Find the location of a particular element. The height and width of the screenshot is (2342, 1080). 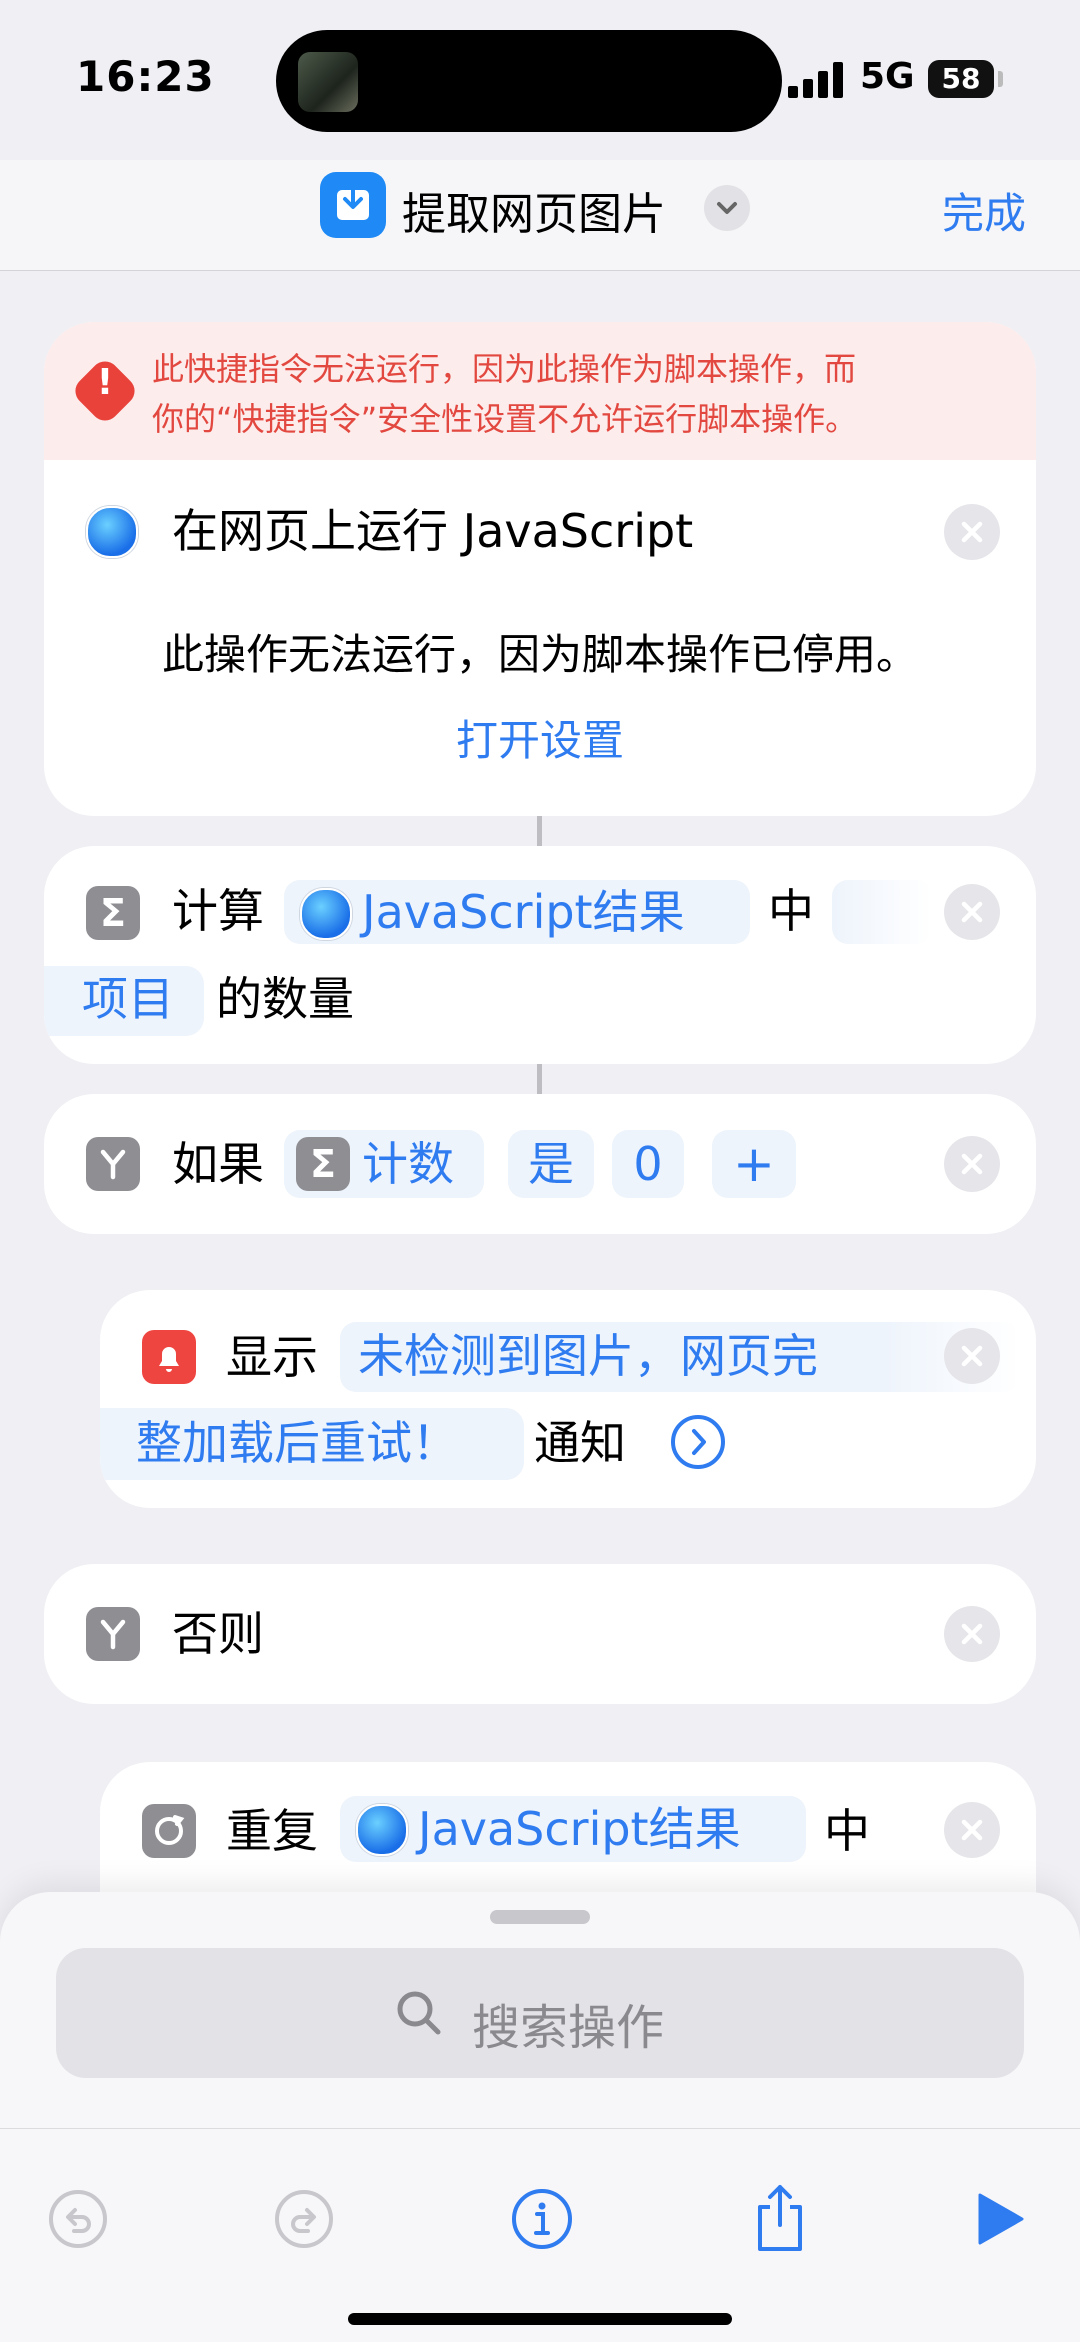

add-condition-button: + is located at coordinates (754, 1164).